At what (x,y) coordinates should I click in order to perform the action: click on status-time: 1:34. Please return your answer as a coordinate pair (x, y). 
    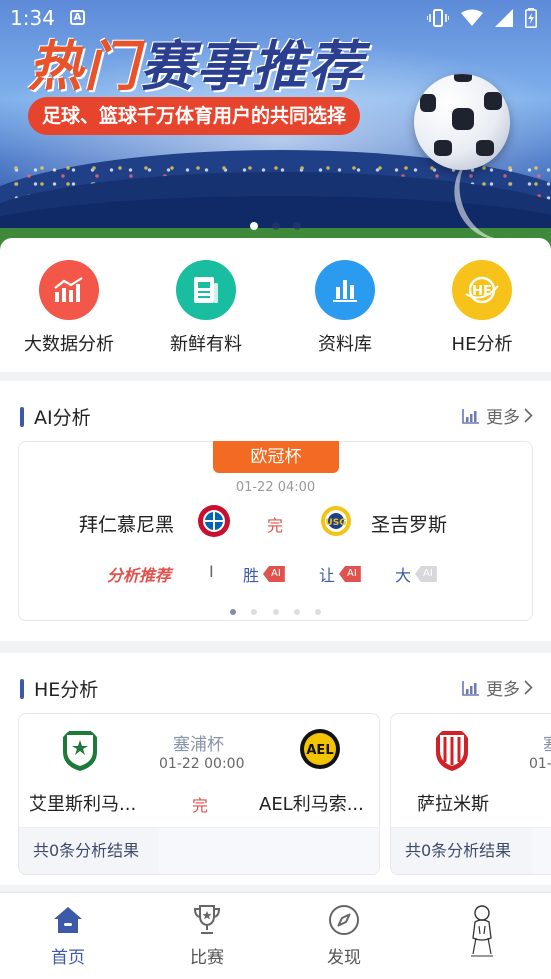
    Looking at the image, I should click on (32, 18).